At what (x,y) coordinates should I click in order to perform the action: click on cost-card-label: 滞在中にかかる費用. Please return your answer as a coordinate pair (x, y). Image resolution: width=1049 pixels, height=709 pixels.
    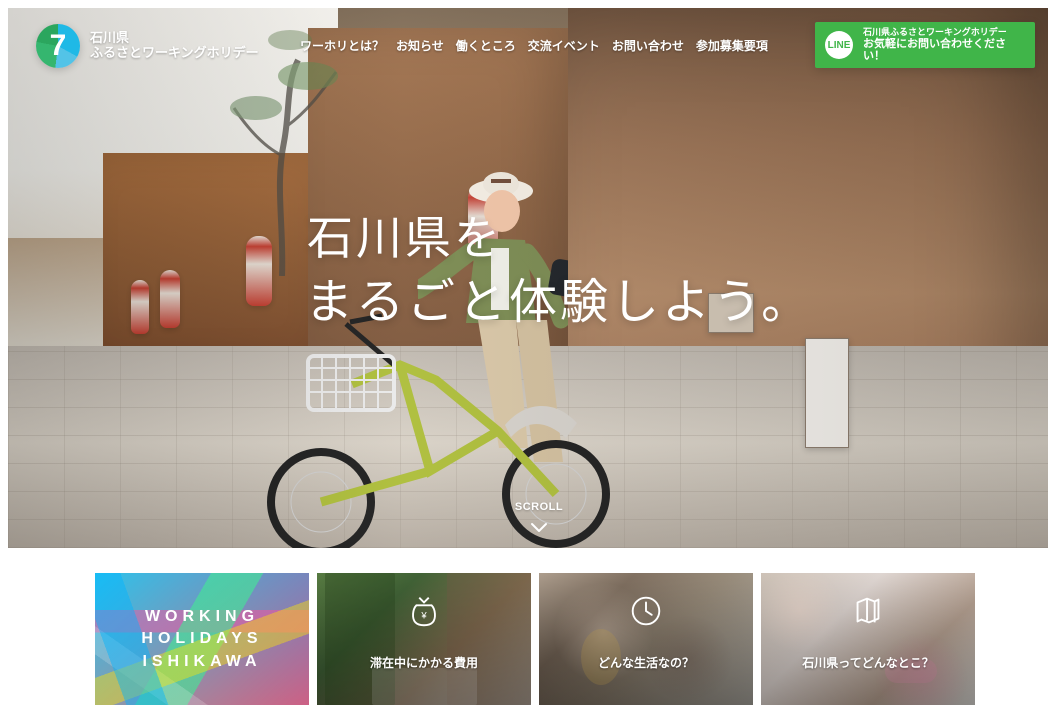
    Looking at the image, I should click on (423, 663).